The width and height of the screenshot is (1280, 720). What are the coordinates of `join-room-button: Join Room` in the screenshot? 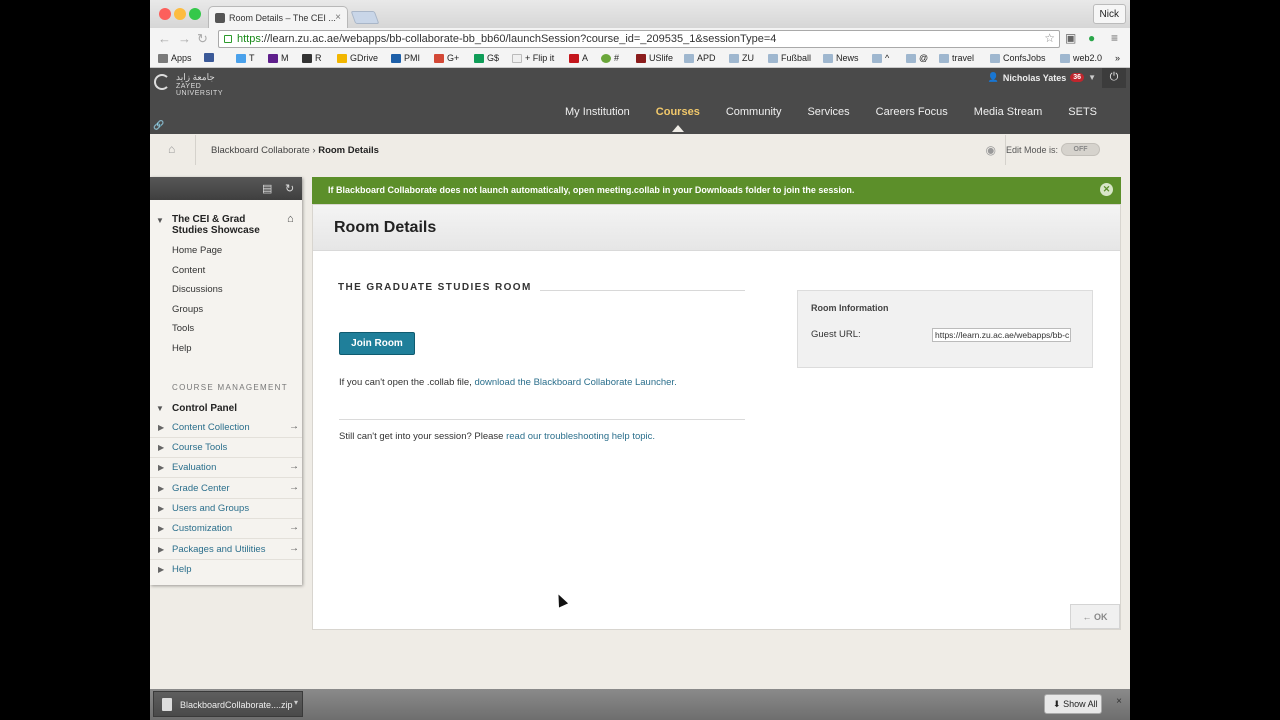 It's located at (377, 343).